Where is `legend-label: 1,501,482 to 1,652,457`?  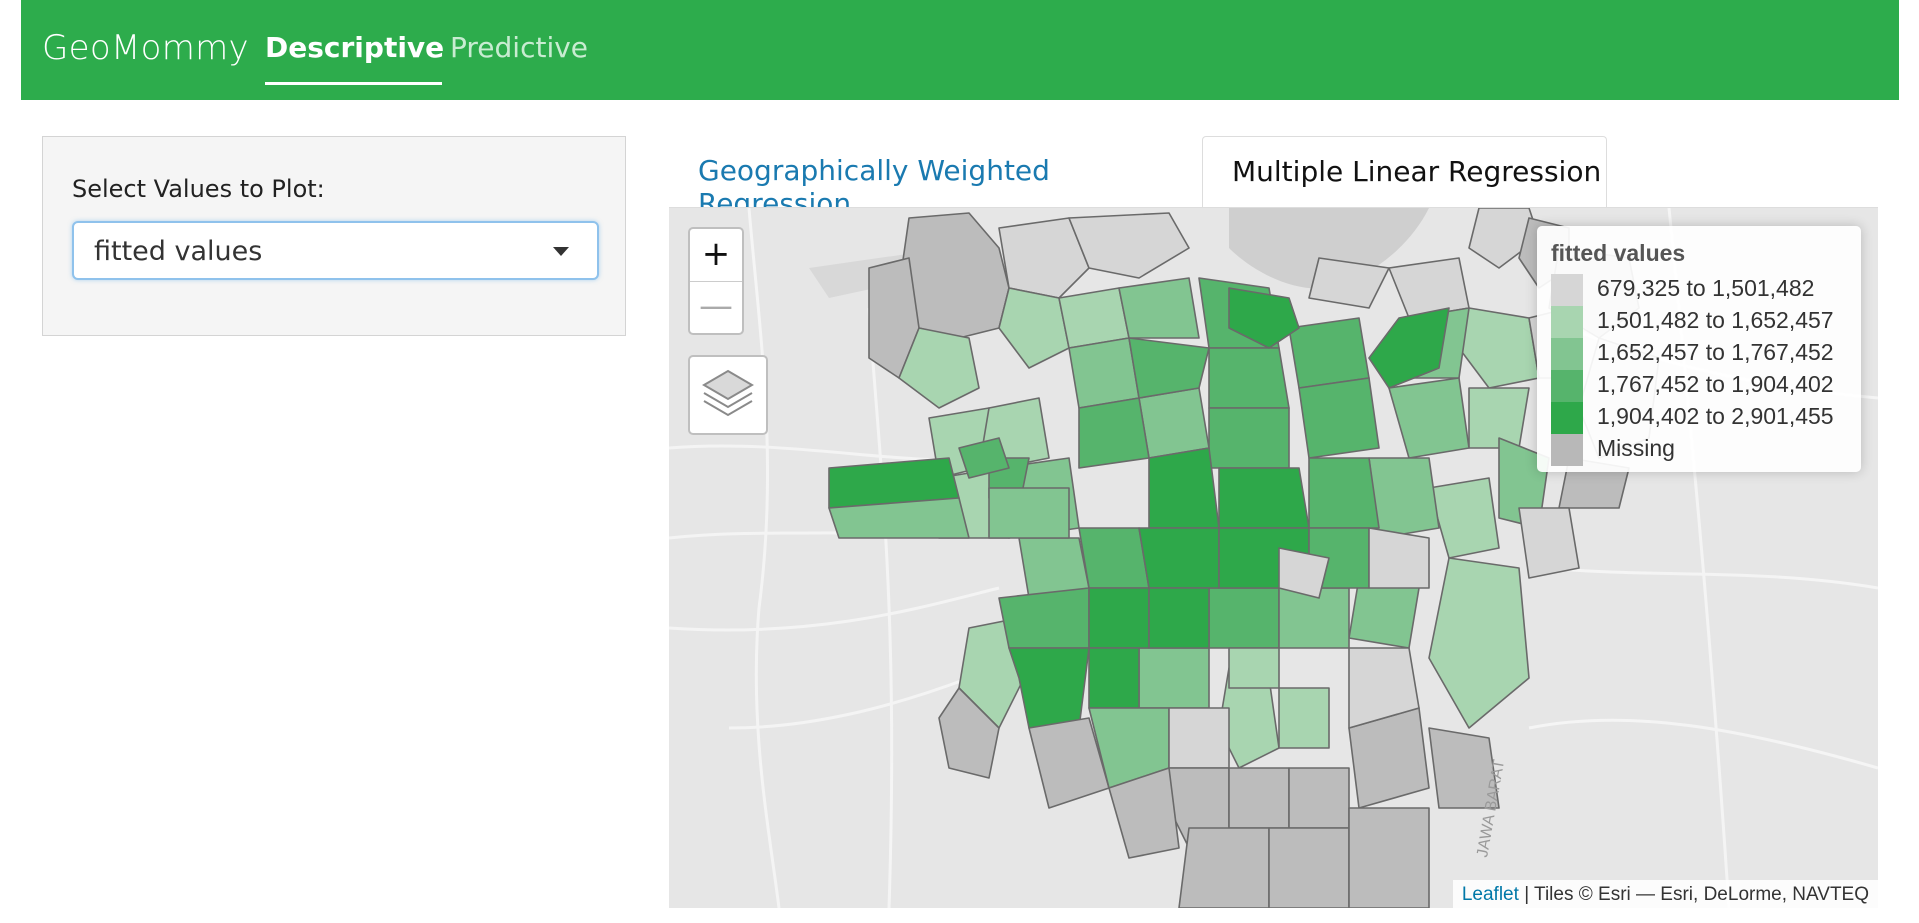
legend-label: 1,501,482 to 1,652,457 is located at coordinates (1715, 320).